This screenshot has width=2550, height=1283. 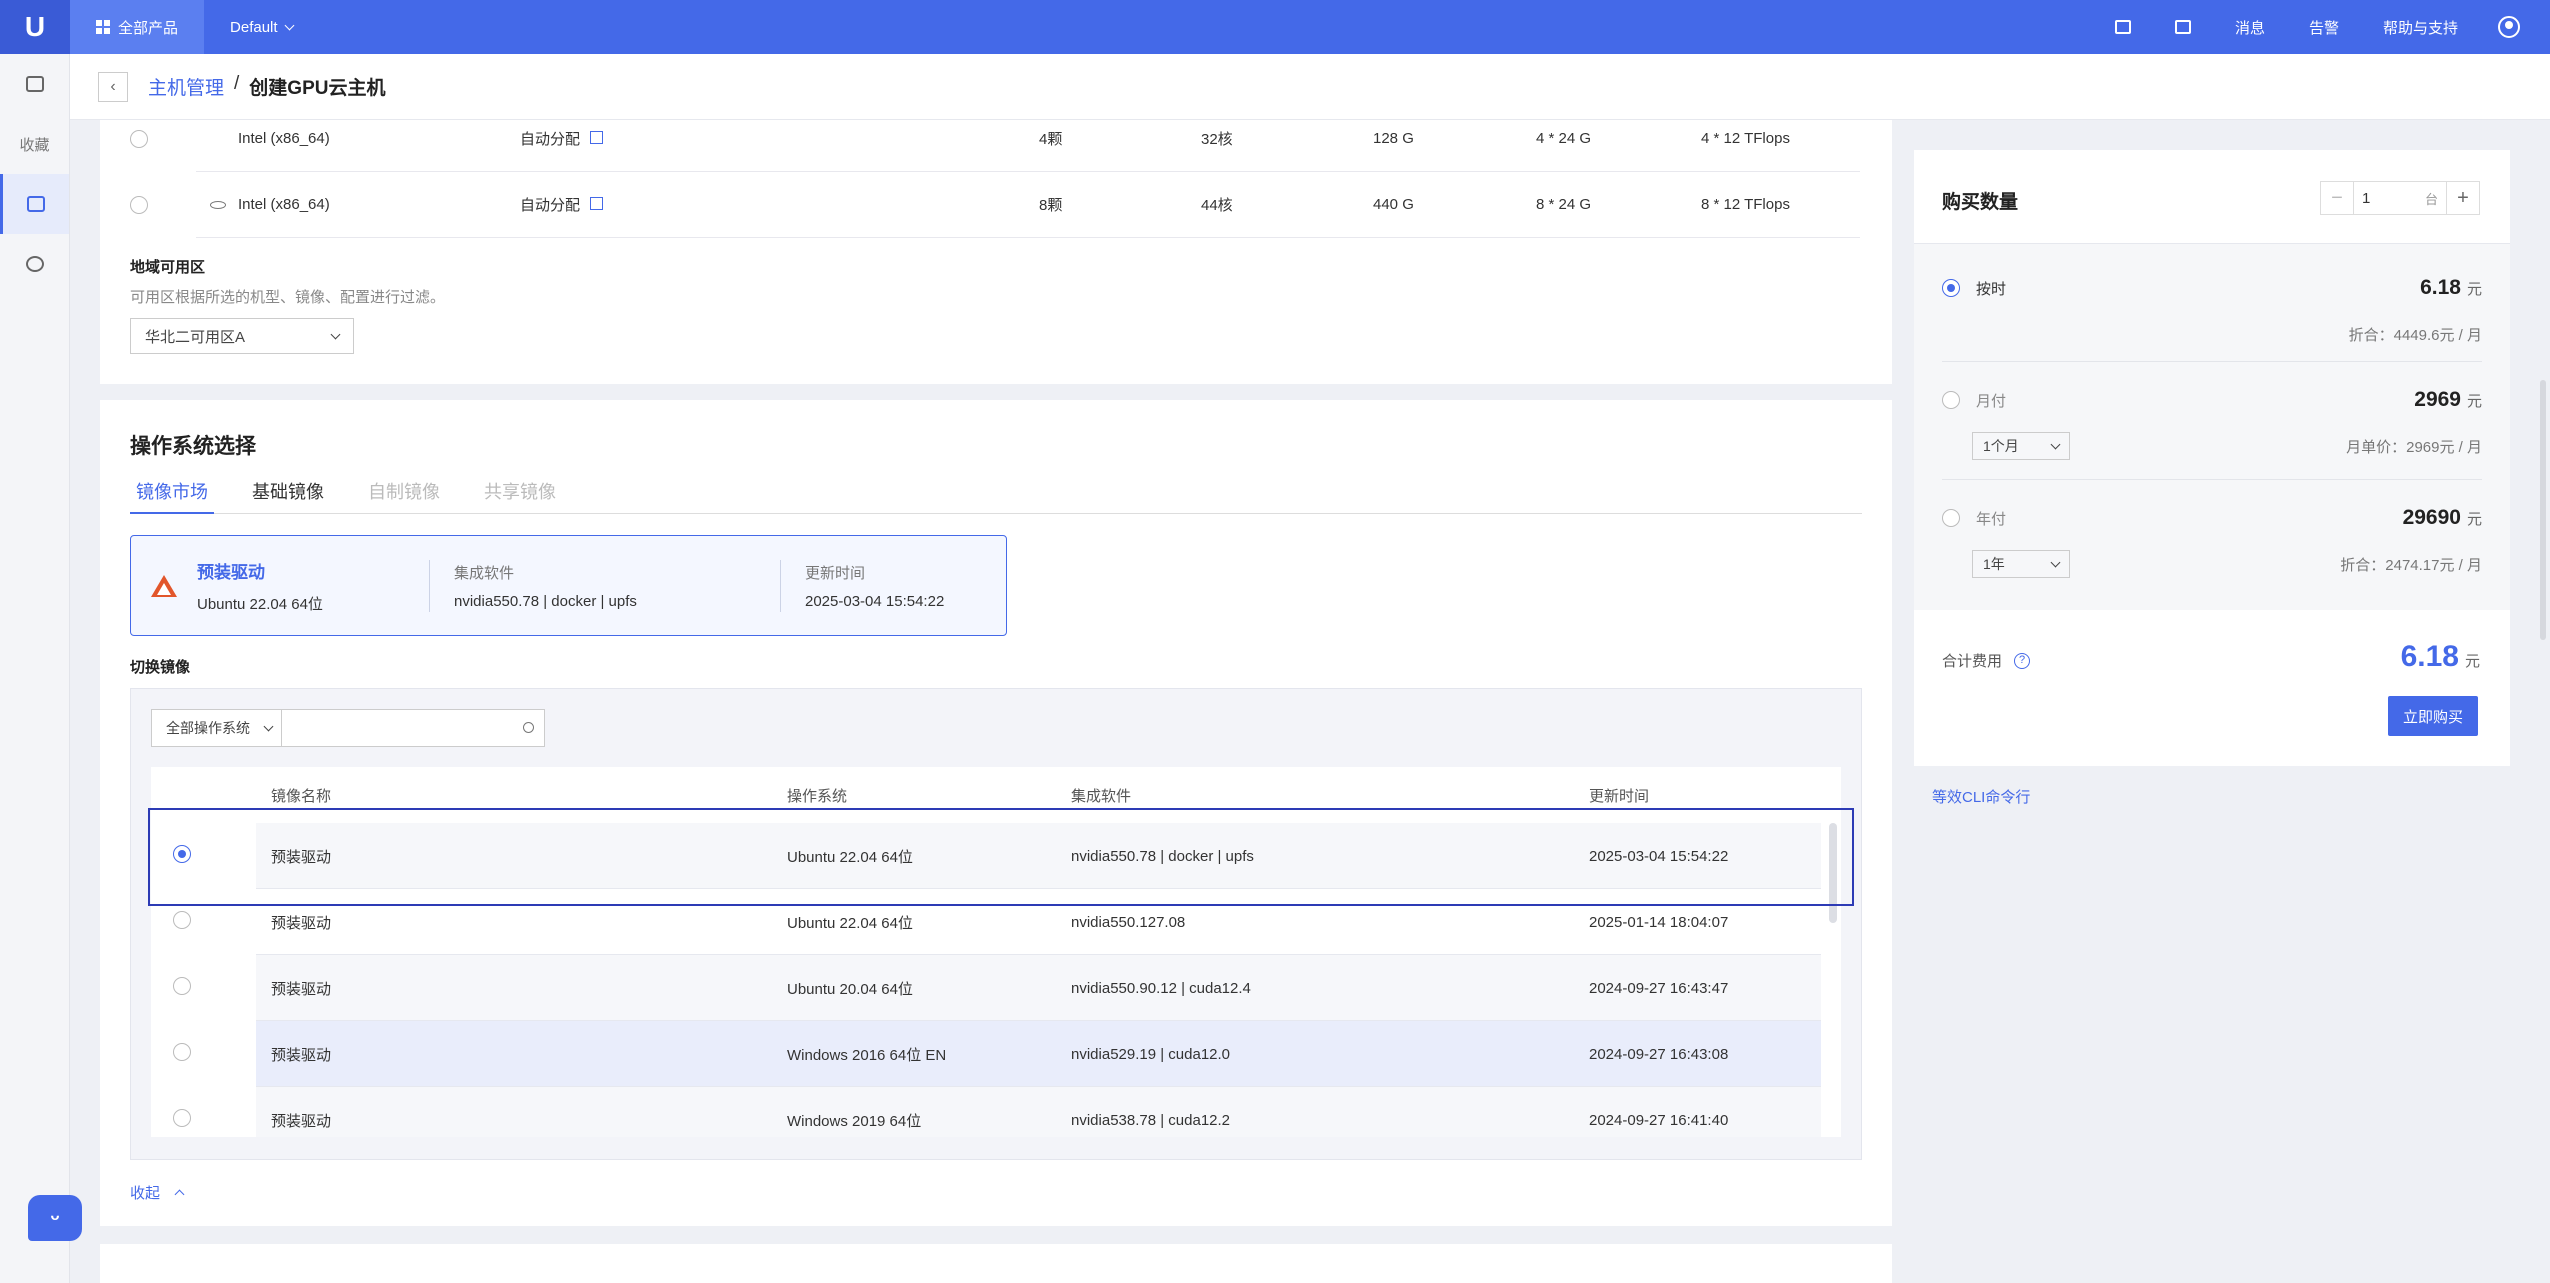 I want to click on row-software: nvidia550.90.12 | cuda12.4, so click(x=1161, y=988).